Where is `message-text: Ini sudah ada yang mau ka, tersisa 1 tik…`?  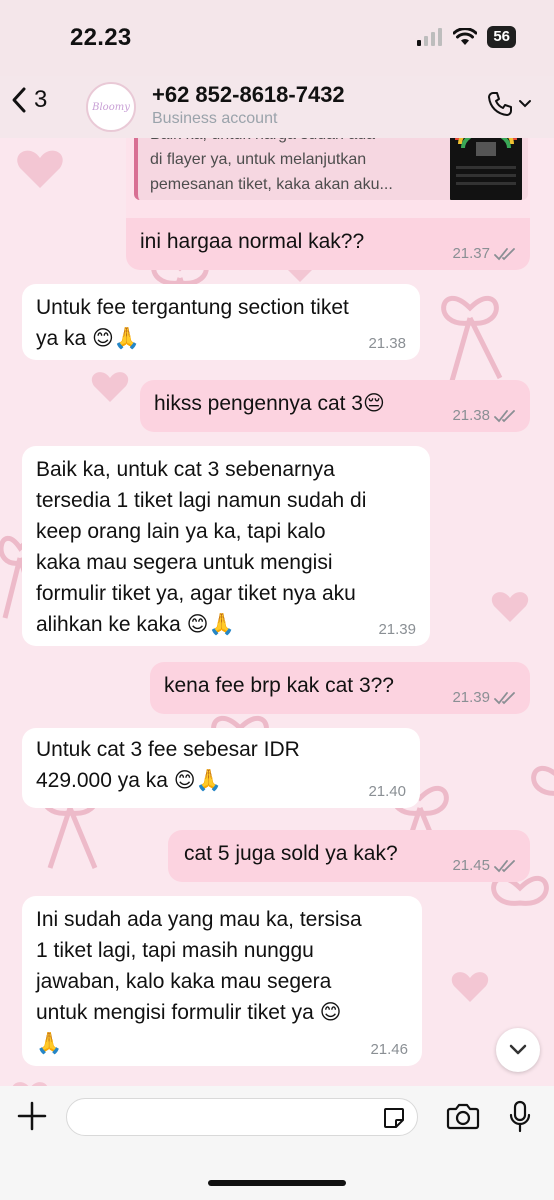
message-text: Ini sudah ada yang mau ka, tersisa 1 tik… is located at coordinates (199, 981).